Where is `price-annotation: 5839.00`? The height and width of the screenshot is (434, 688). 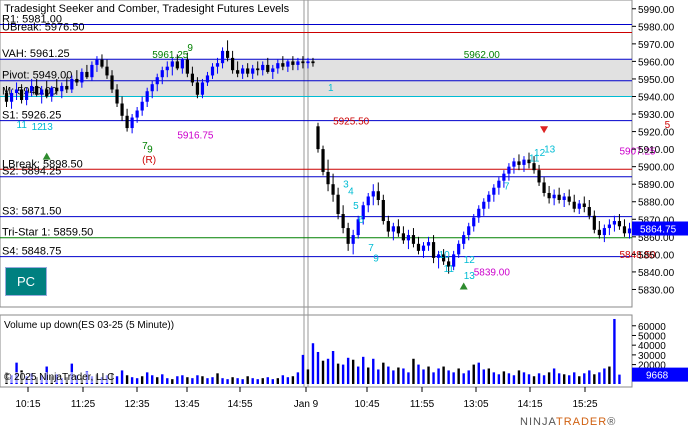 price-annotation: 5839.00 is located at coordinates (492, 272).